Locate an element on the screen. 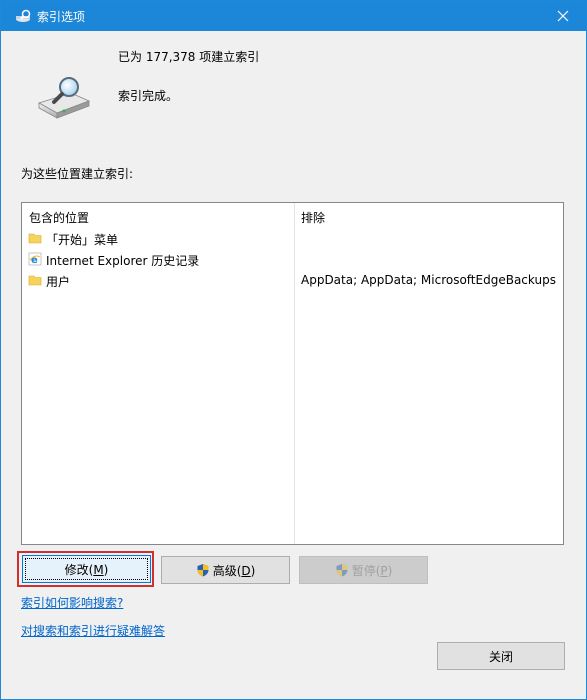  keyboard-focus-rect is located at coordinates (86, 569).